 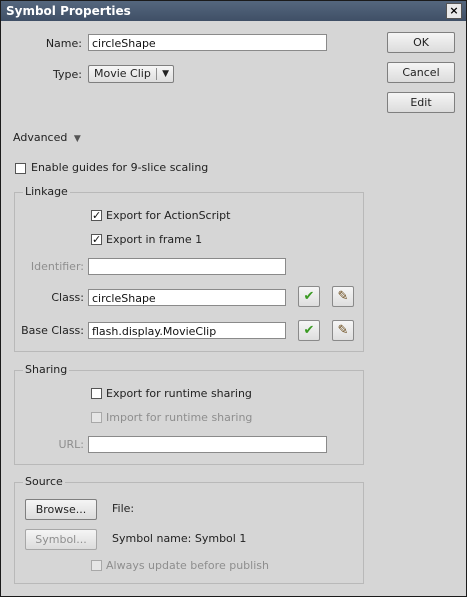 I want to click on import-runtime-label: Import for runtime sharing, so click(x=179, y=417).